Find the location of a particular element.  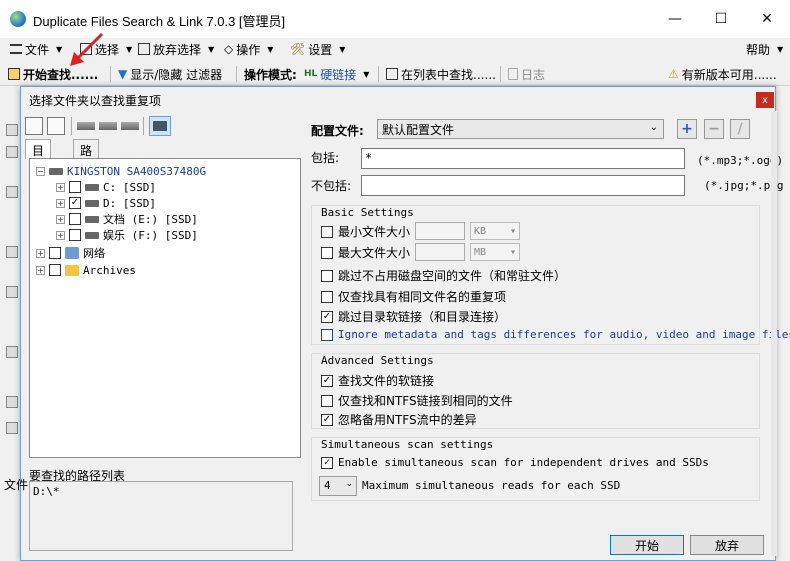

start-button: 开始 is located at coordinates (647, 545).